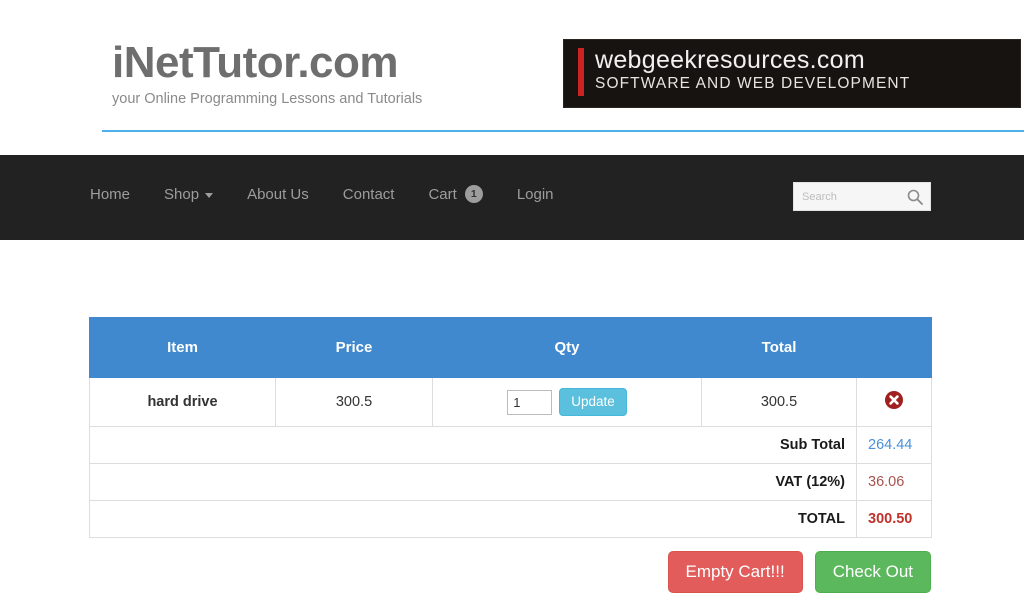 The image size is (1024, 605). I want to click on nav-item-login: Login, so click(535, 194).